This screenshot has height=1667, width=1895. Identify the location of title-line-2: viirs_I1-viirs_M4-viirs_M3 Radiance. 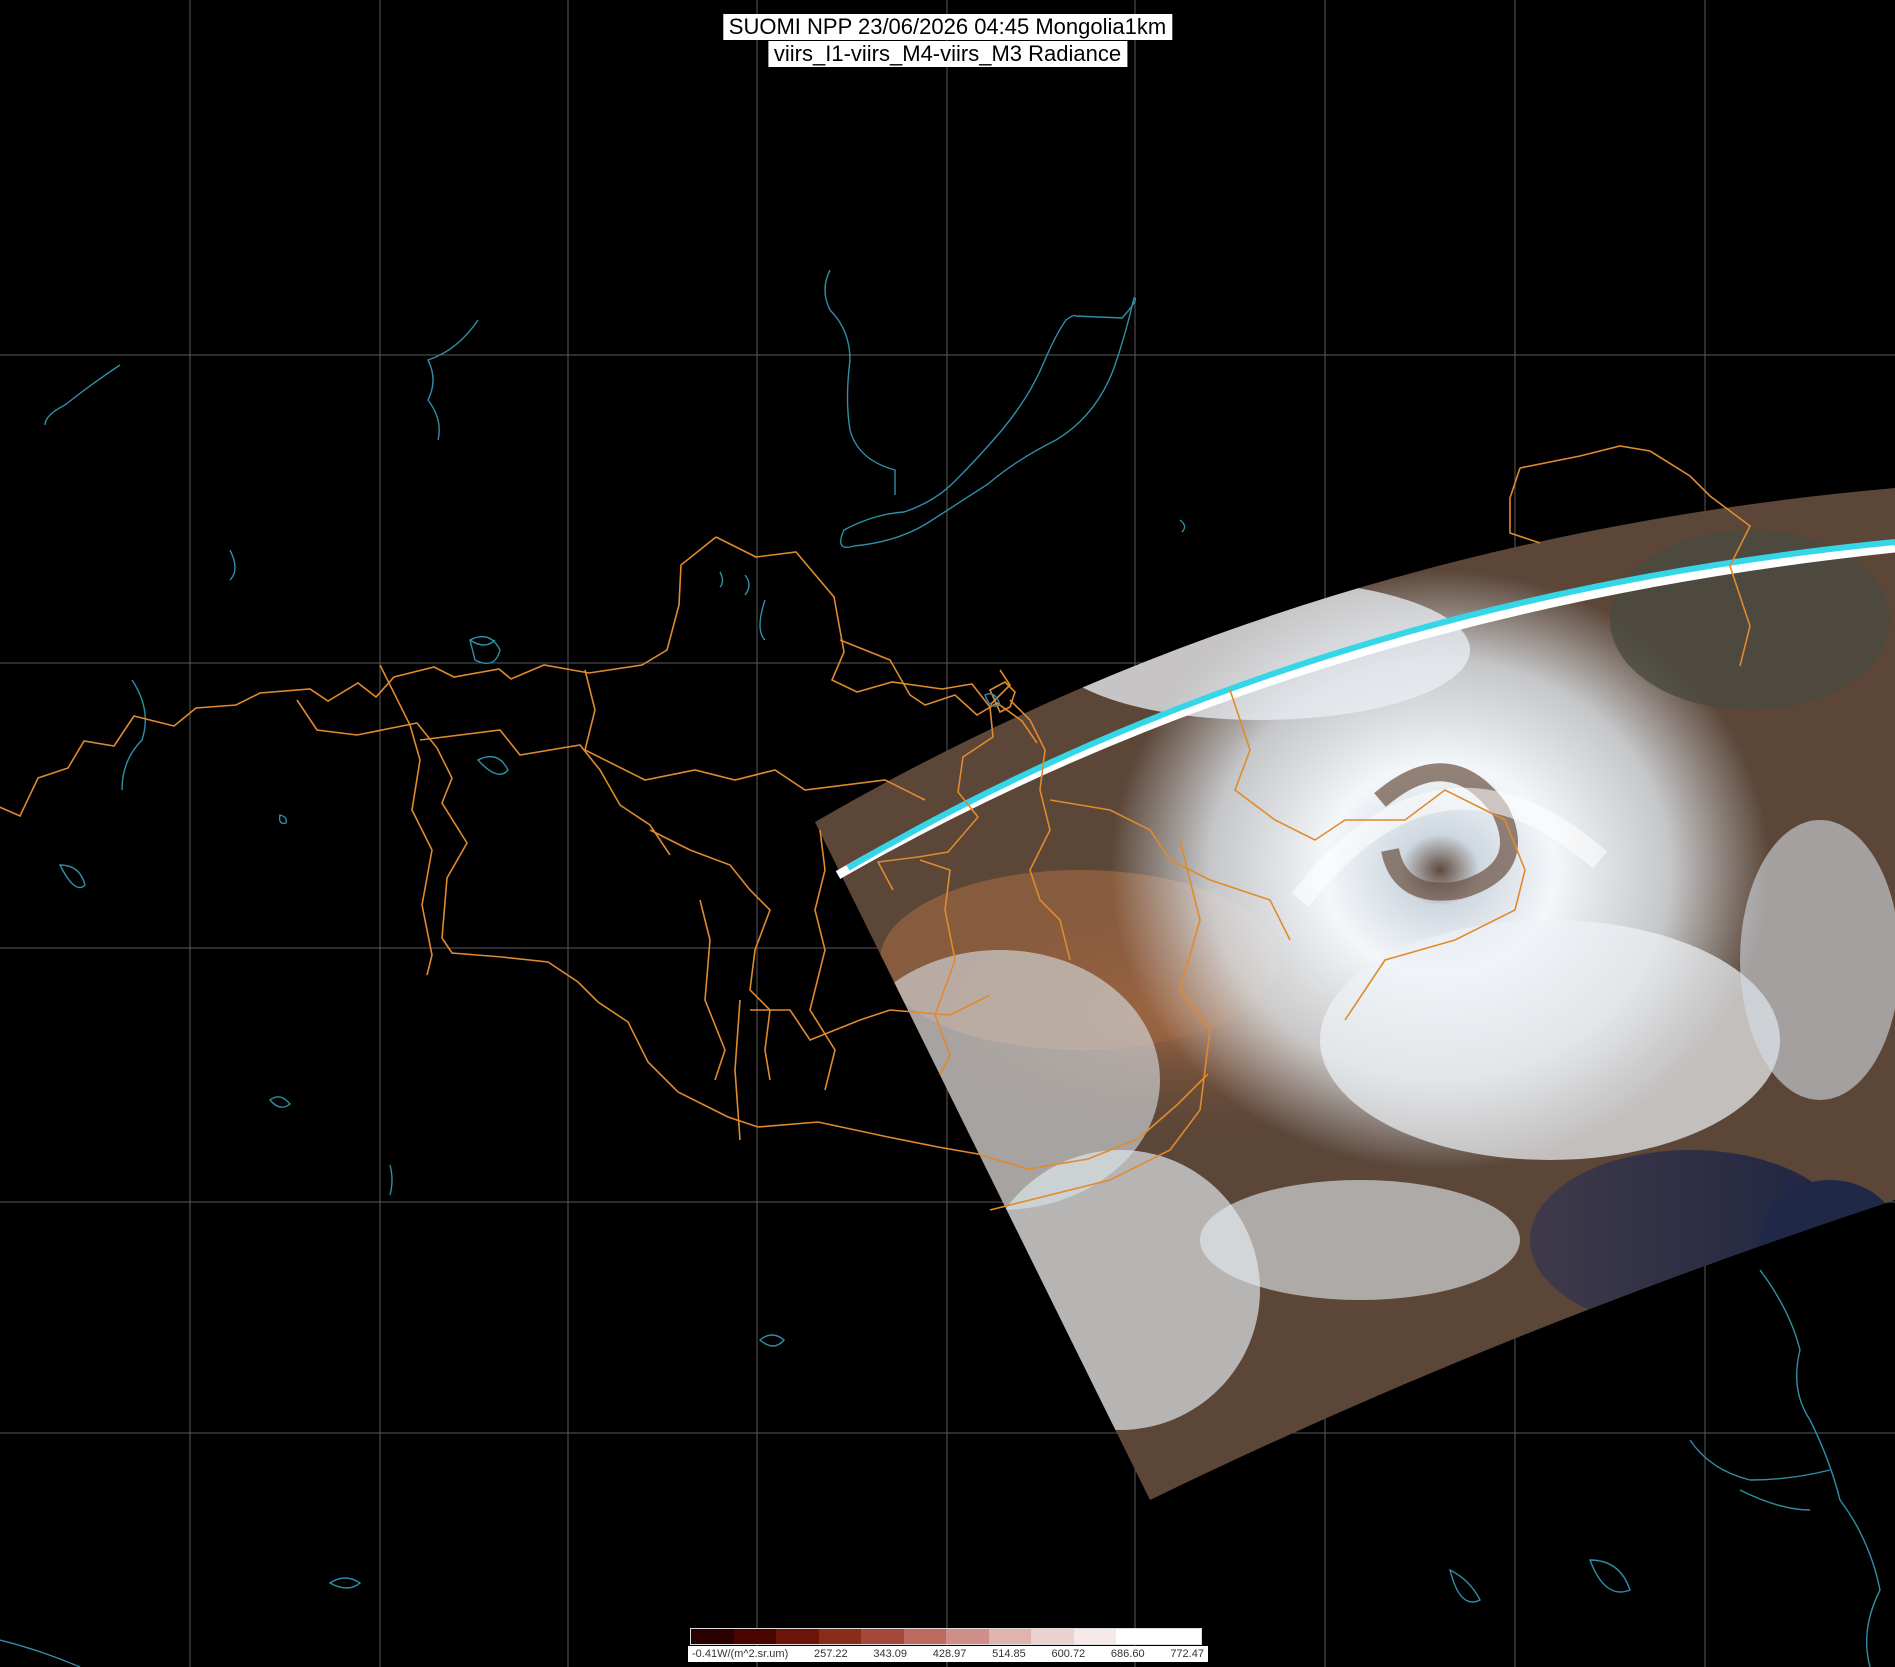
(947, 54).